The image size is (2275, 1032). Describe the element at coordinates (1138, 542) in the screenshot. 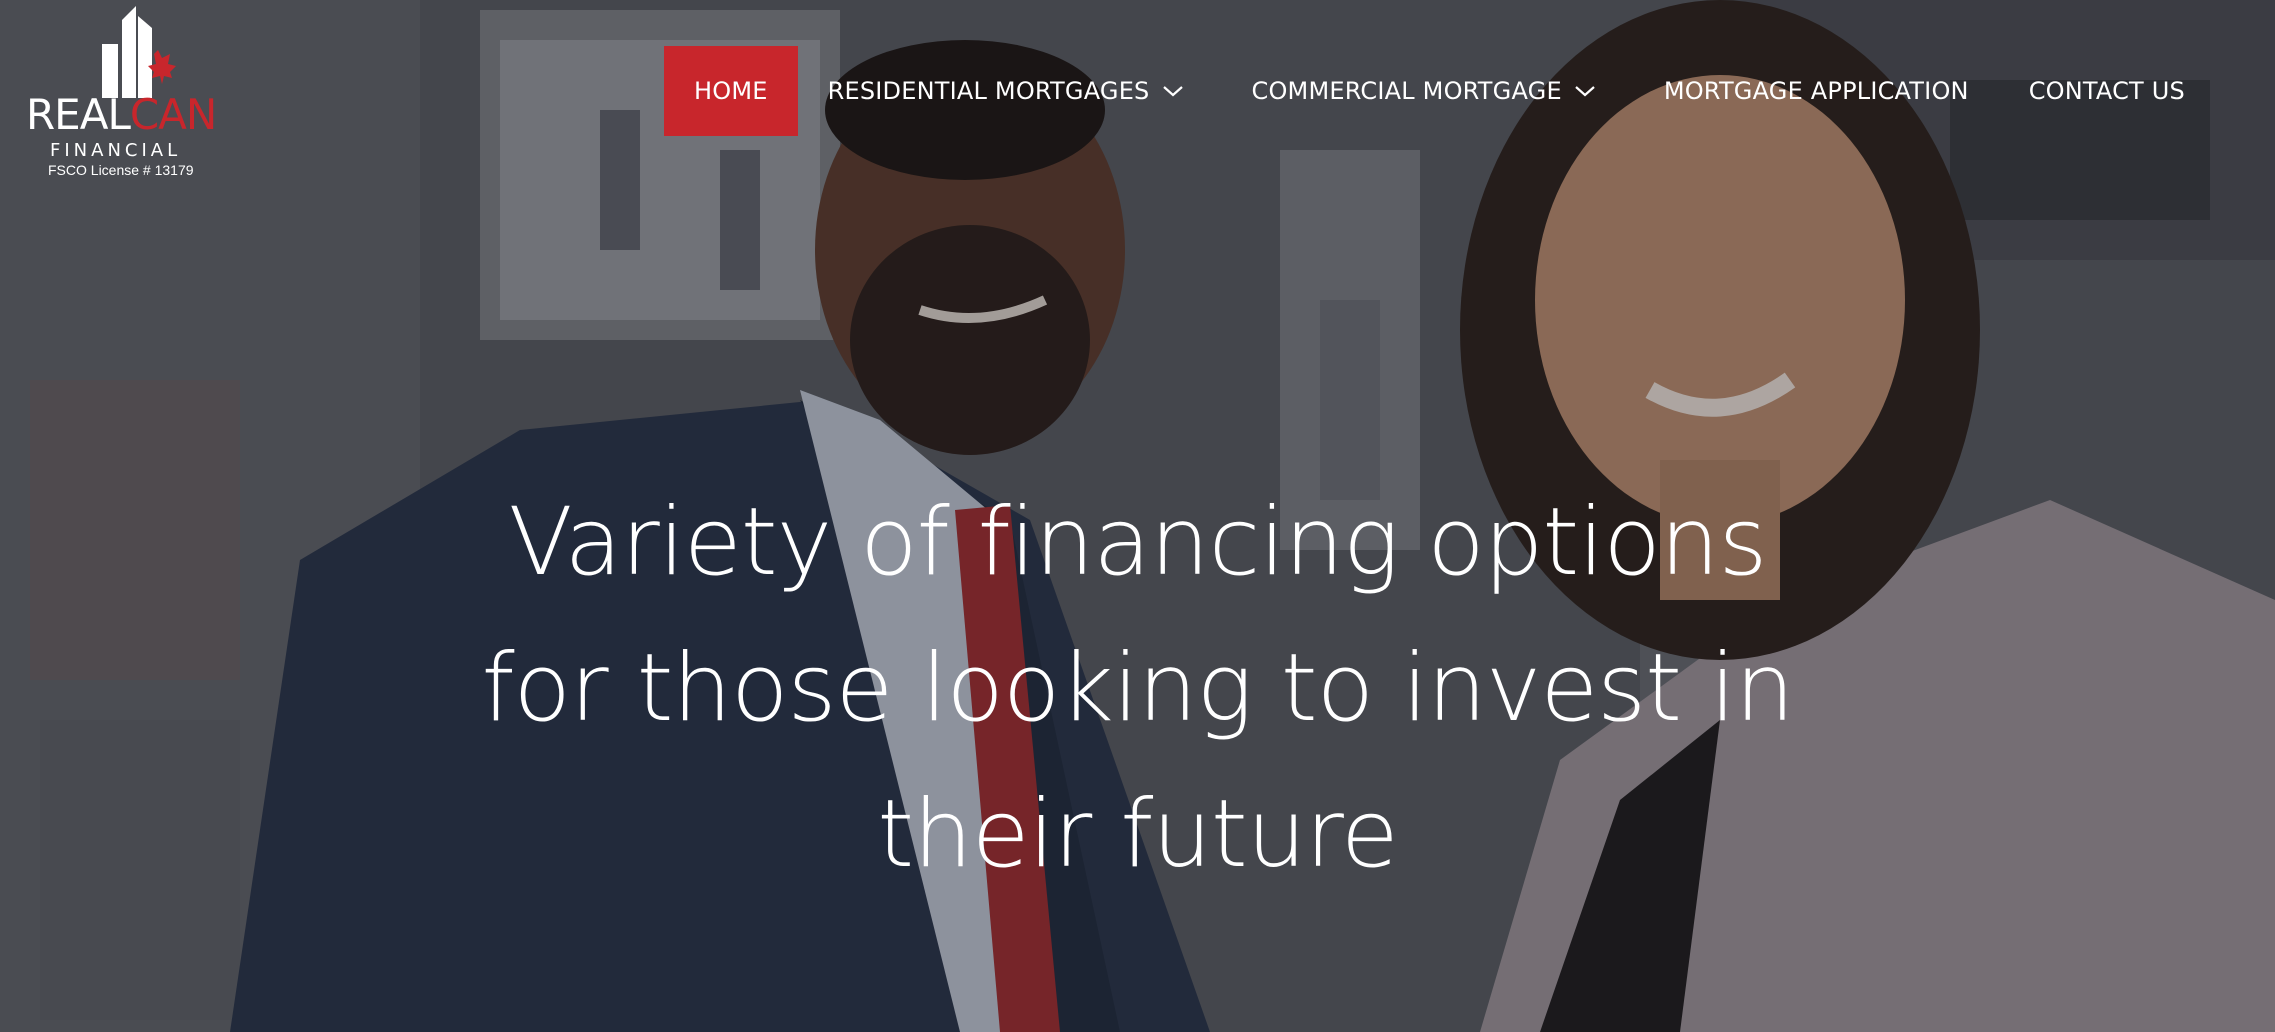

I see `hero-headline-line: Variety of financing options` at that location.